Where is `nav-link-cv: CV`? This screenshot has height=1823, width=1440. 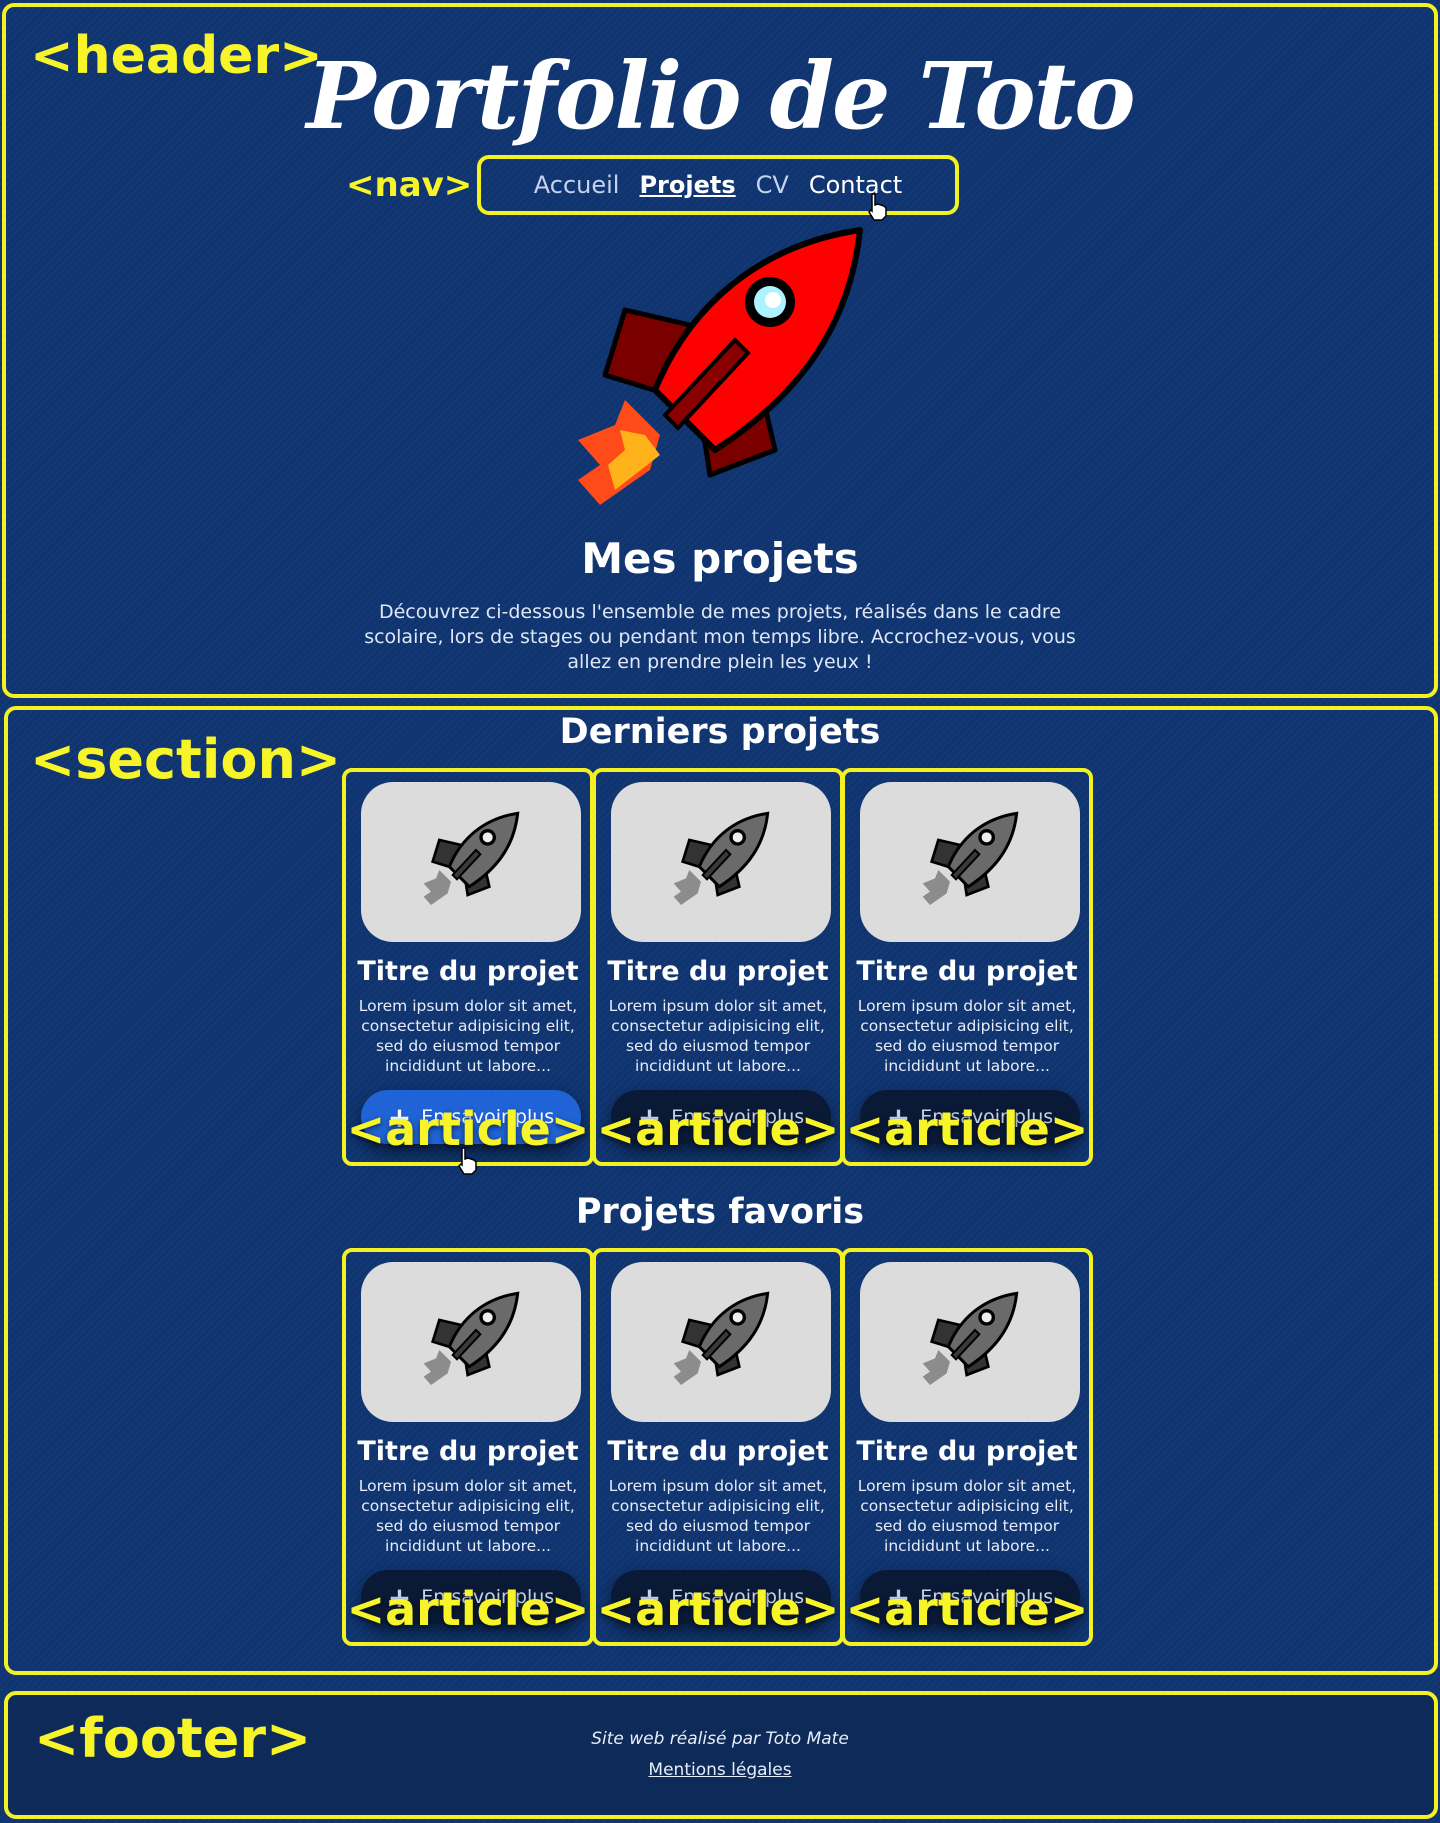 nav-link-cv: CV is located at coordinates (772, 185).